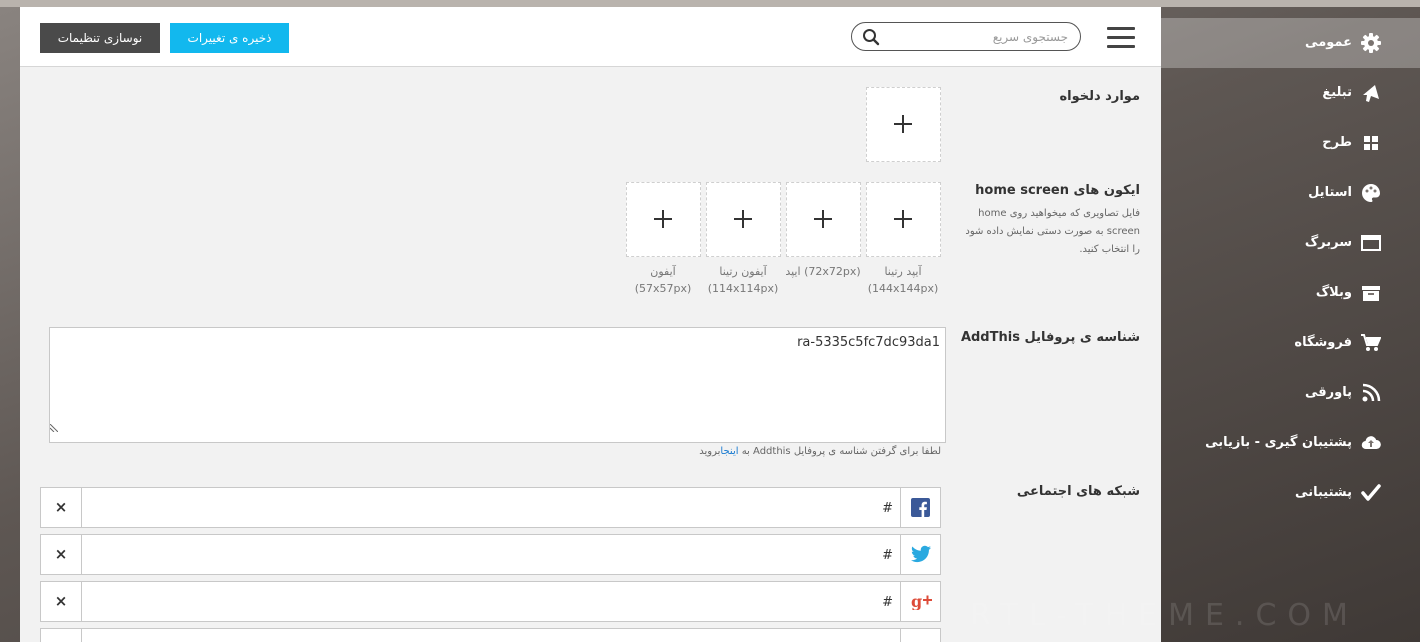 This screenshot has width=1420, height=642. I want to click on addthis-link: اینجا, so click(729, 451).